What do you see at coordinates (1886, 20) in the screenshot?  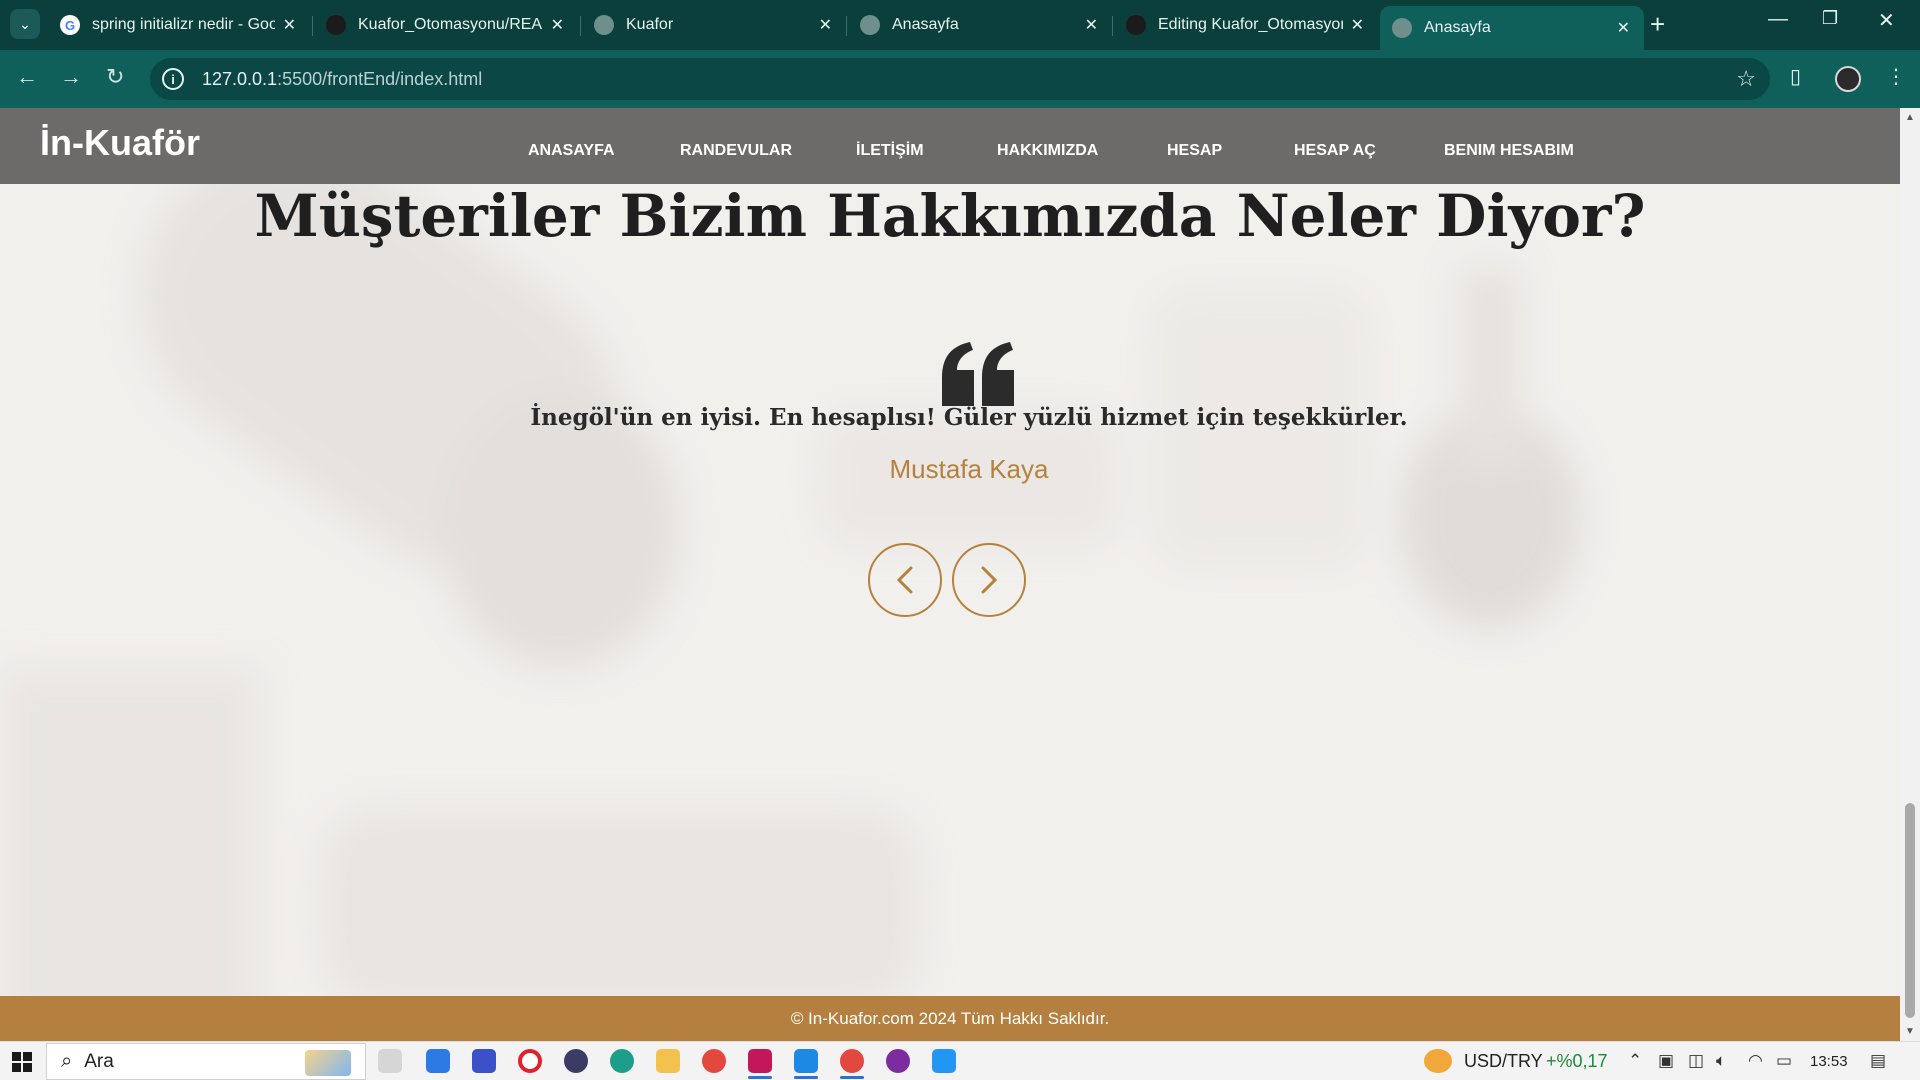 I see `window-close-icon: ✕` at bounding box center [1886, 20].